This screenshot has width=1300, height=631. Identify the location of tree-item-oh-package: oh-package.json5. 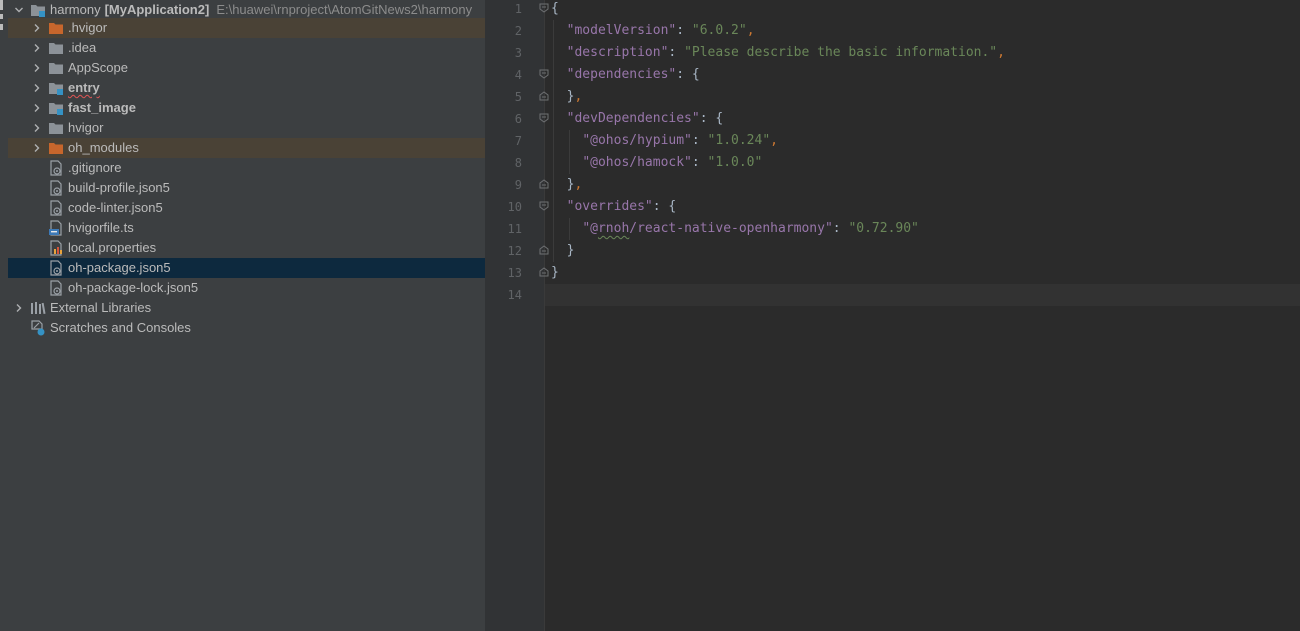
(246, 268).